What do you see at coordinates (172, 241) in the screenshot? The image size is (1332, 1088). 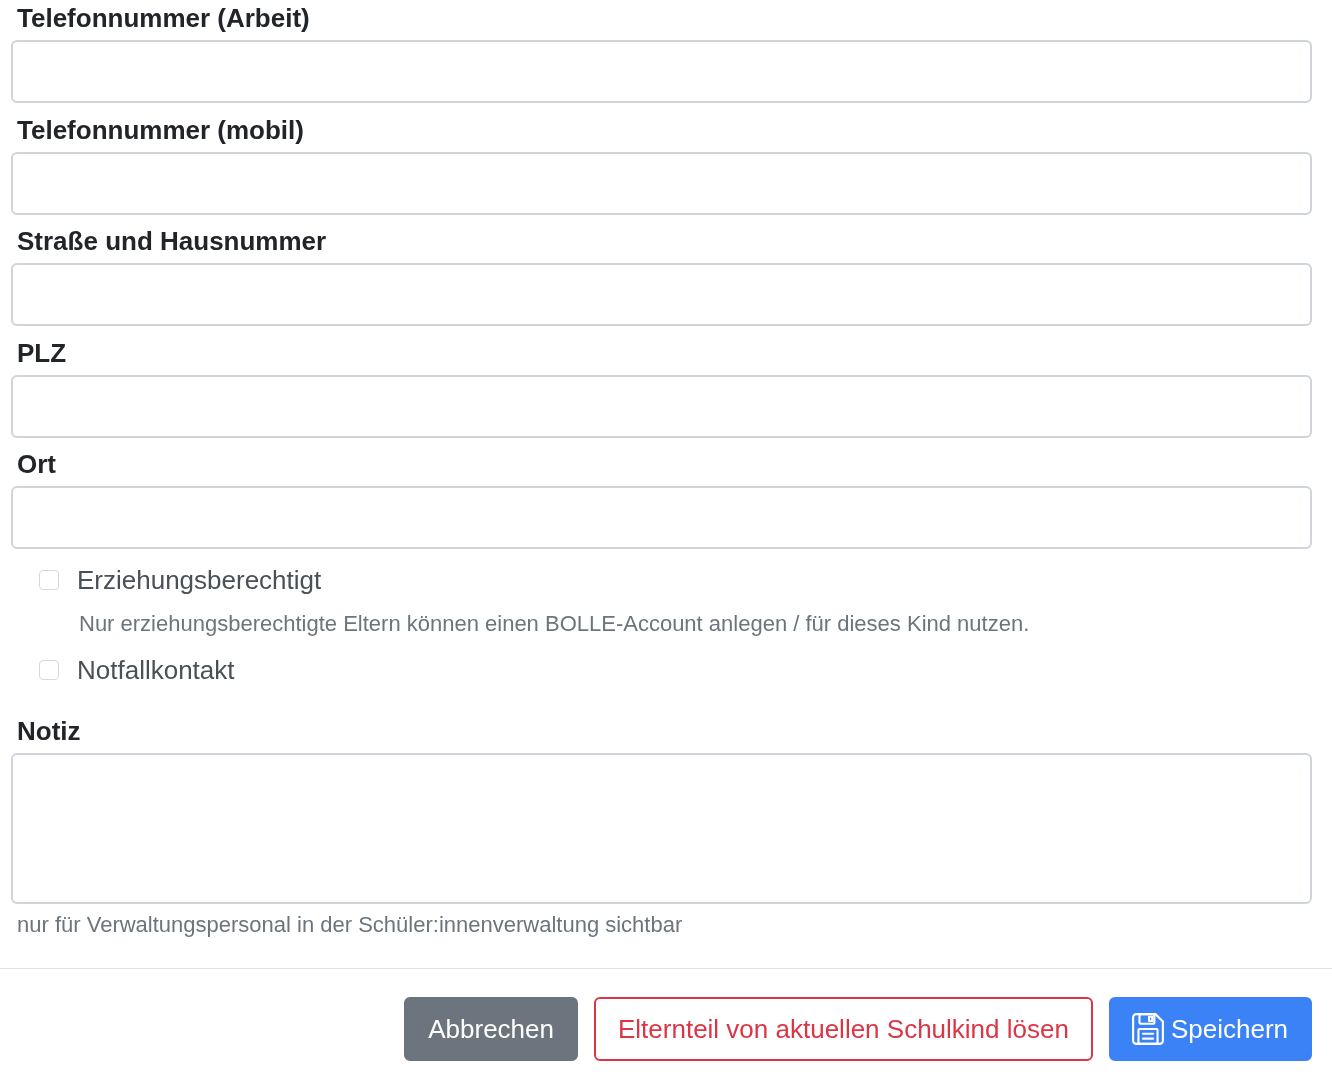 I see `field-label: Straße und Hausnummer` at bounding box center [172, 241].